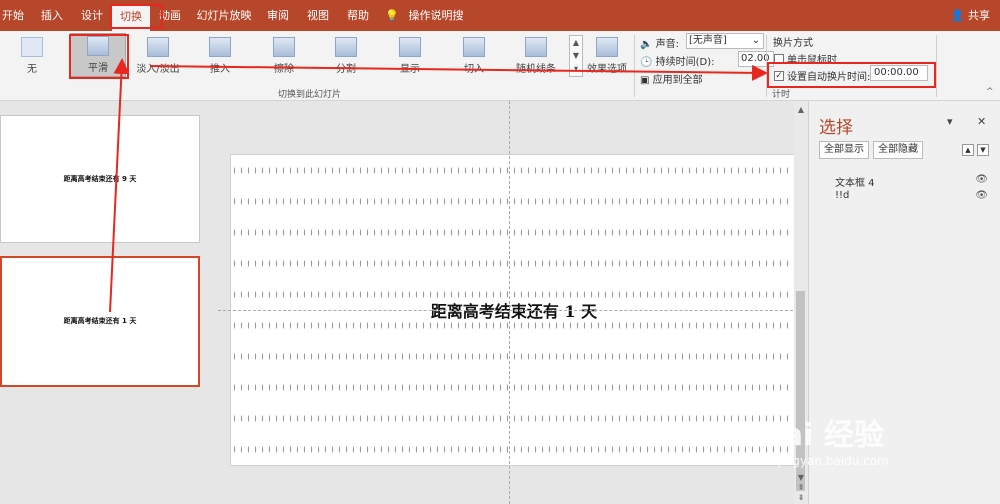  Describe the element at coordinates (708, 40) in the screenshot. I see `sound-value: [无声音]` at that location.